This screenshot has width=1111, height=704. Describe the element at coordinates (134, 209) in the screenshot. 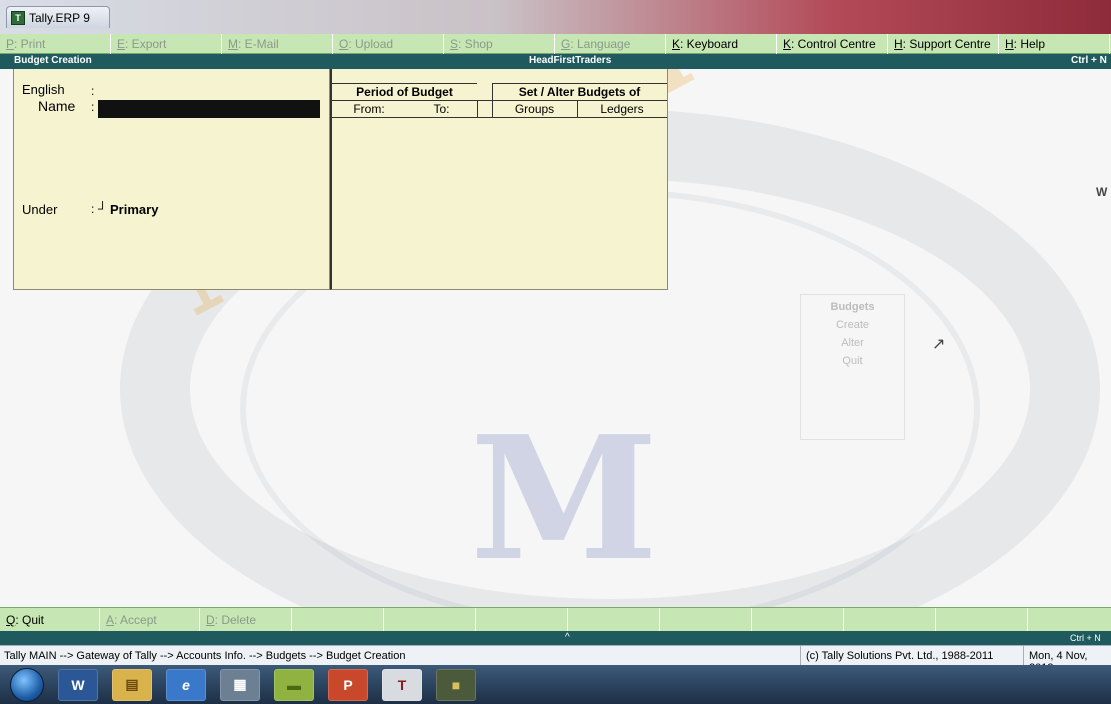

I see `under-value: Primary` at that location.